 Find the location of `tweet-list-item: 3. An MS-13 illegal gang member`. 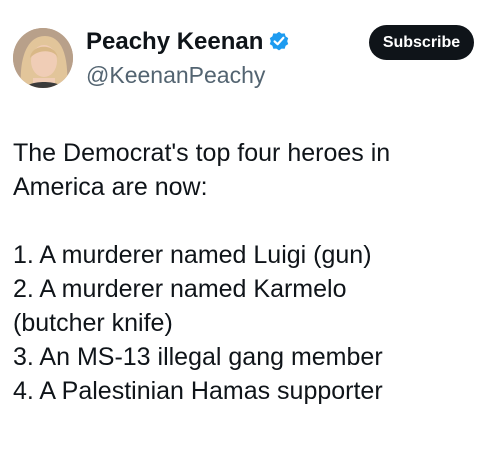

tweet-list-item: 3. An MS-13 illegal gang member is located at coordinates (198, 357).